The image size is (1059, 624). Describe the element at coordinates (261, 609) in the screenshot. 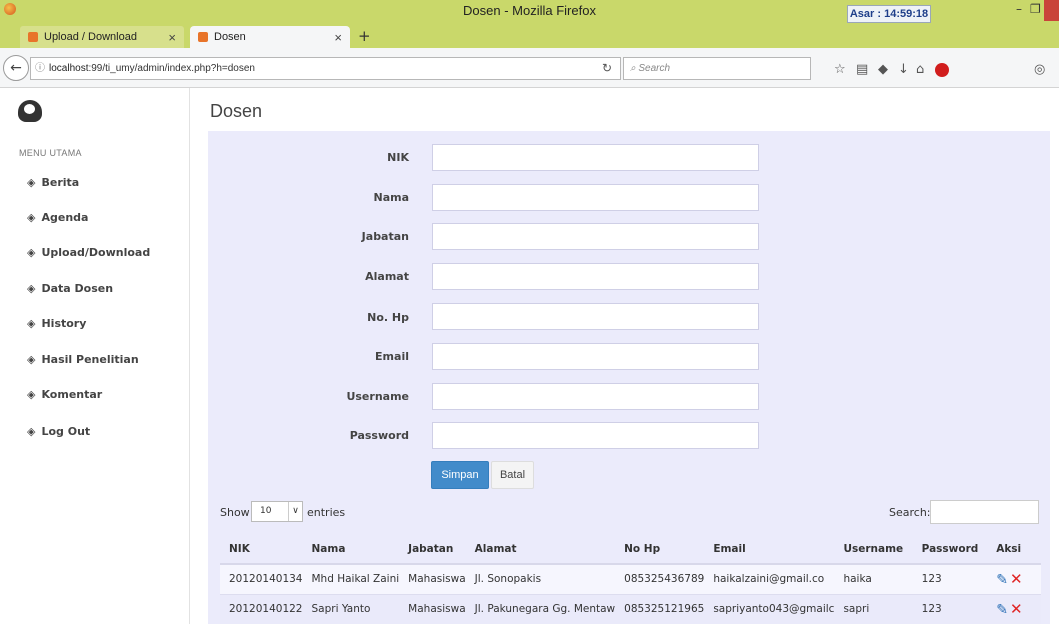

I see `table-cell: 20120140122` at that location.